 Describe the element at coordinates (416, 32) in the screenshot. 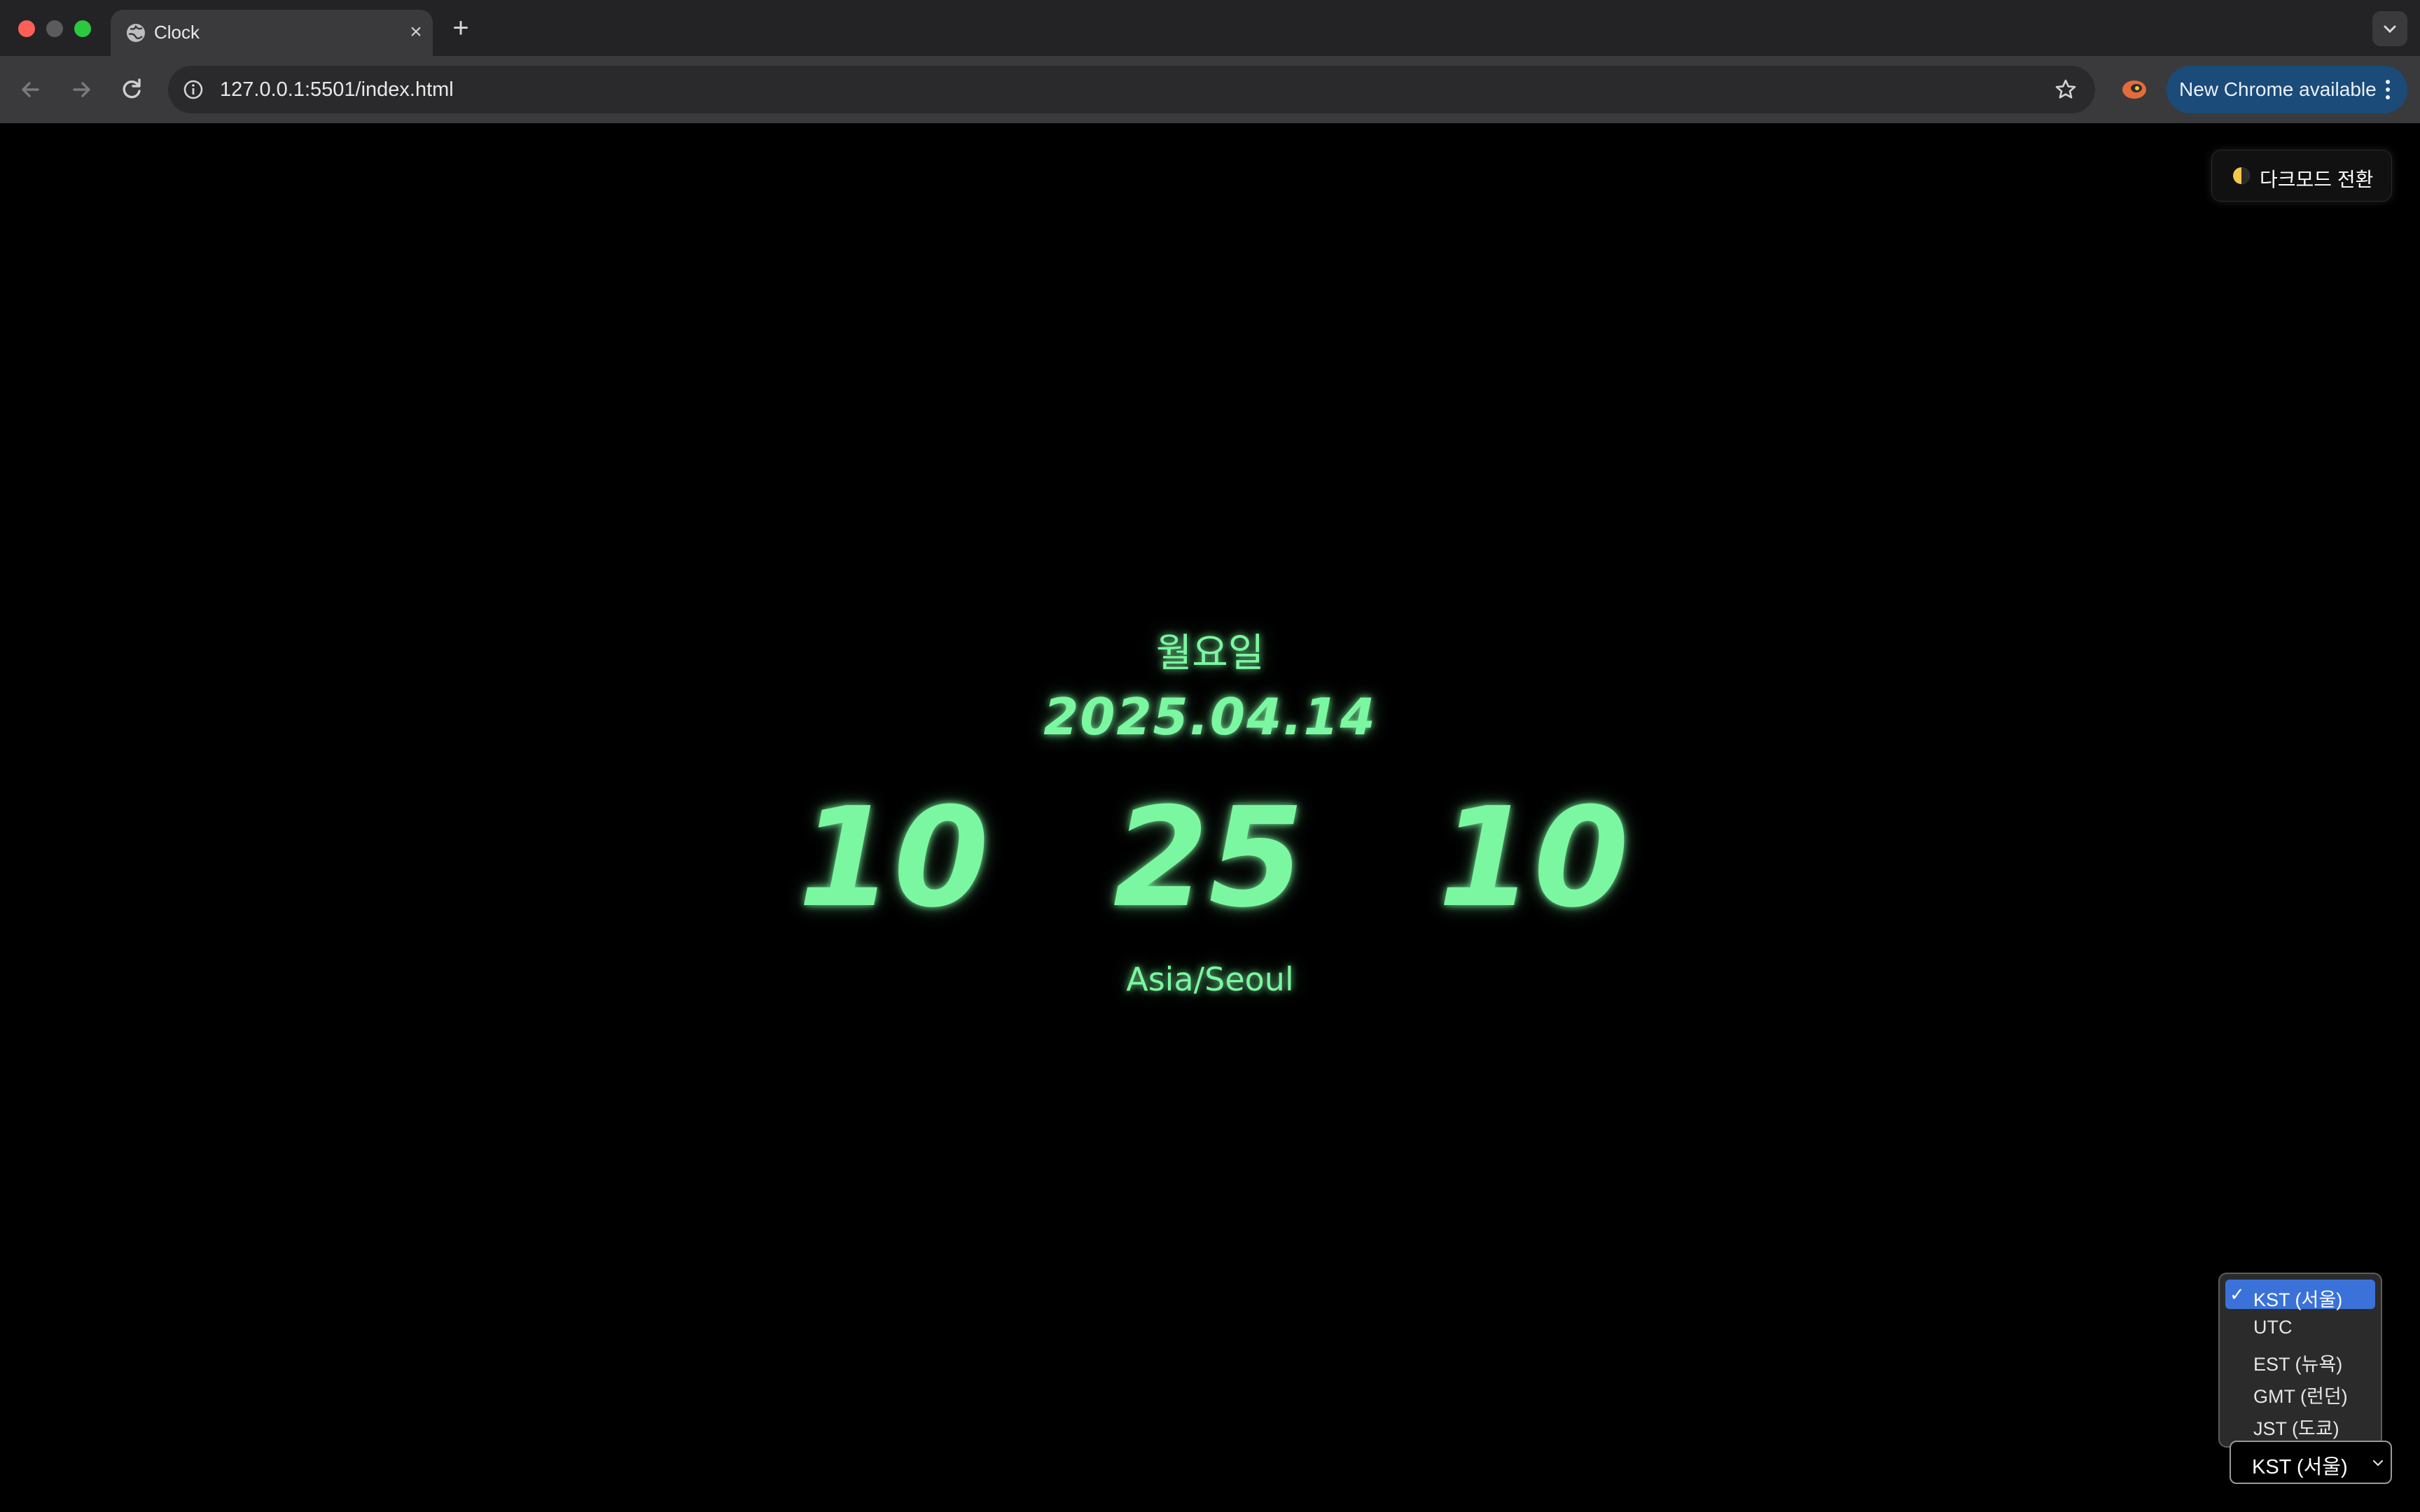

I see `close-icon: ×` at that location.